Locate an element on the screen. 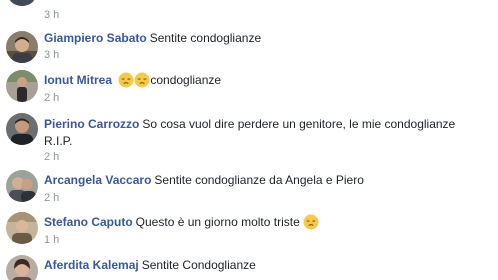 The width and height of the screenshot is (498, 280). comment-timestamp: 1 h is located at coordinates (51, 240).